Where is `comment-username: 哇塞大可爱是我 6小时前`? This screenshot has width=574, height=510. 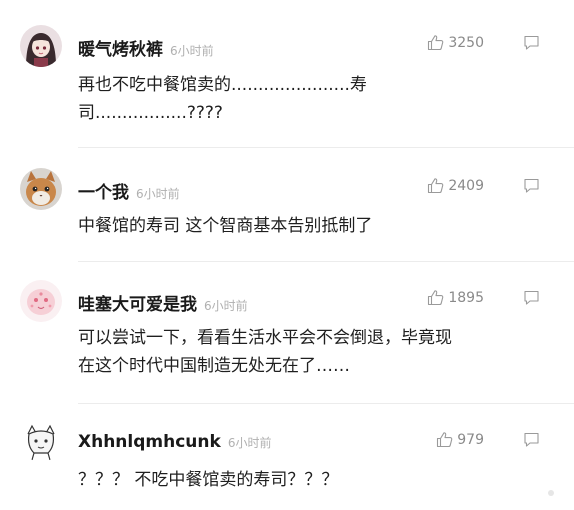
comment-username: 哇塞大可爱是我 6小时前 is located at coordinates (163, 302).